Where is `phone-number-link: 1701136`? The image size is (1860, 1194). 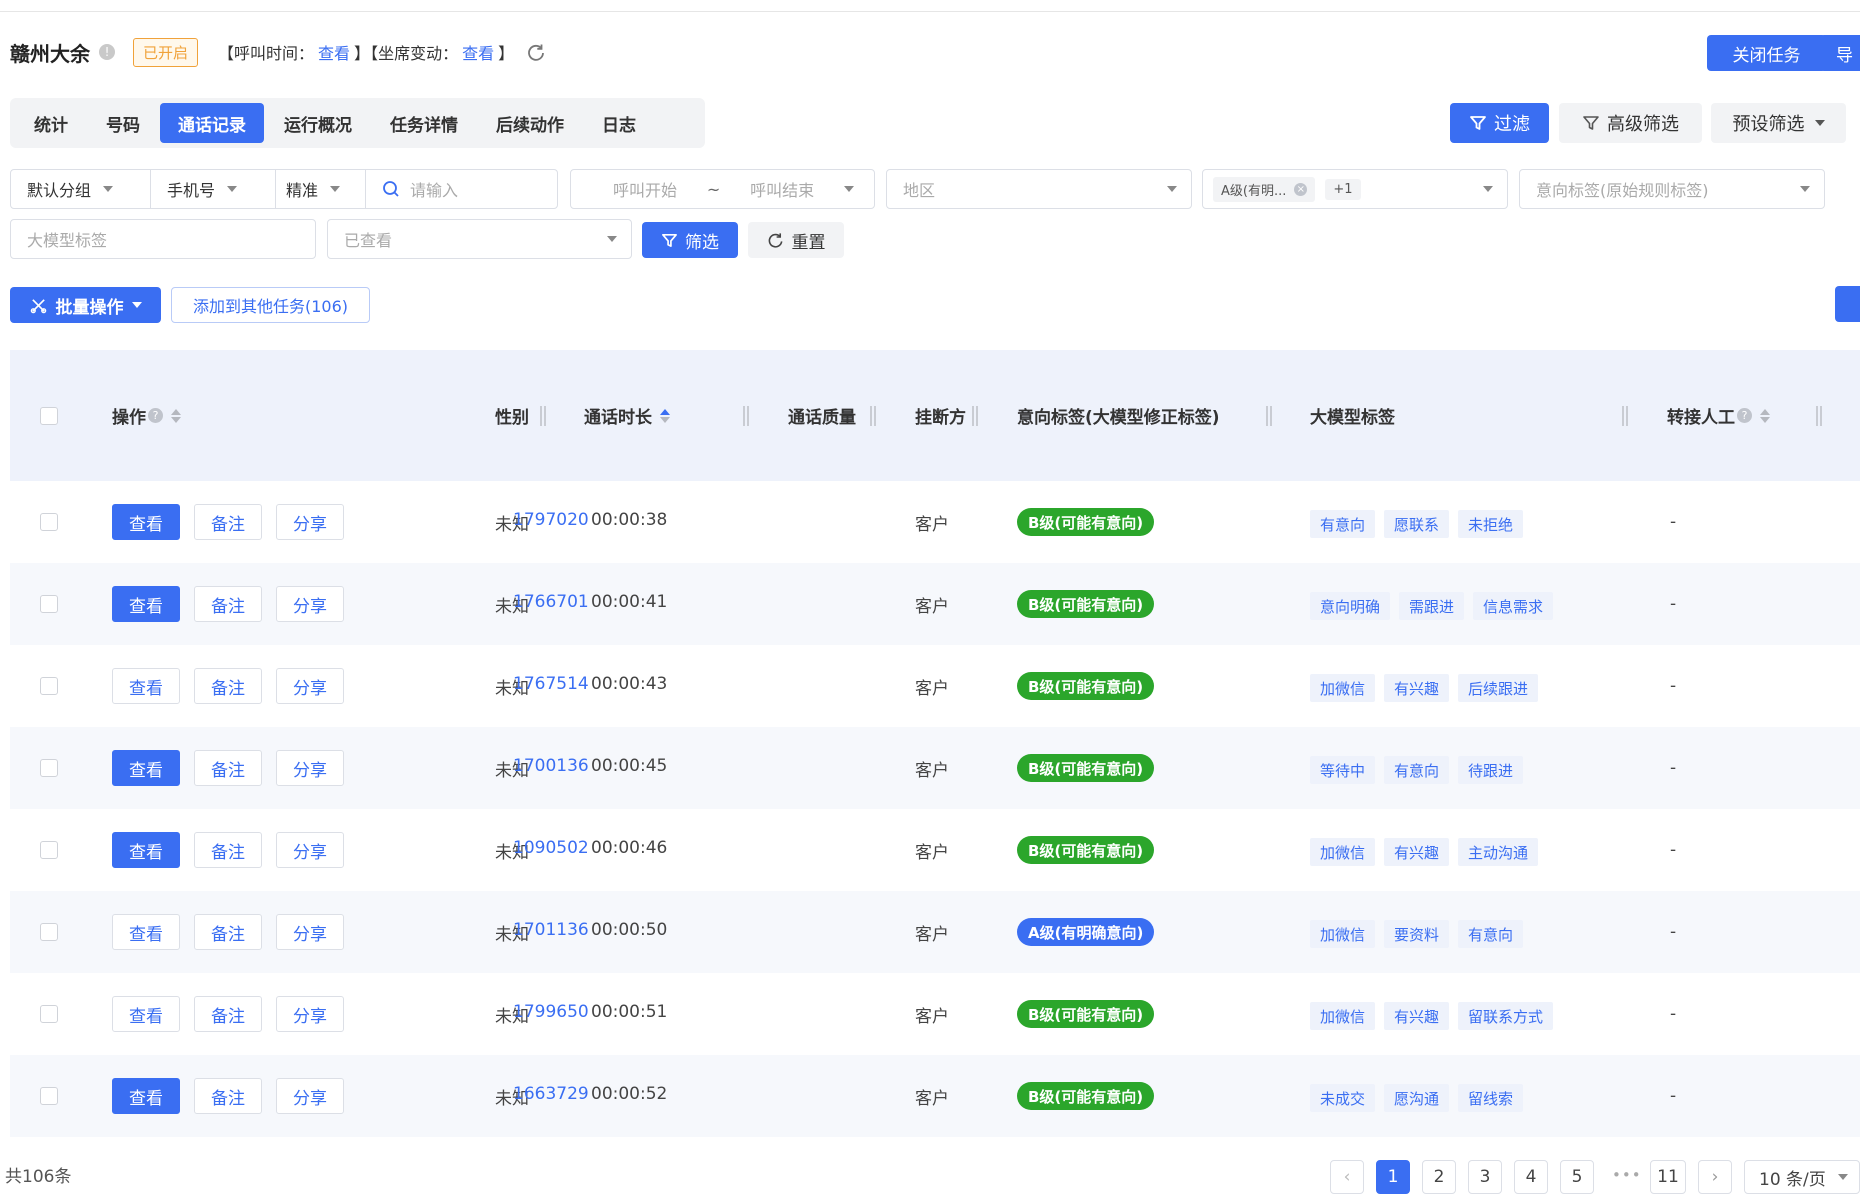
phone-number-link: 1701136 is located at coordinates (551, 930).